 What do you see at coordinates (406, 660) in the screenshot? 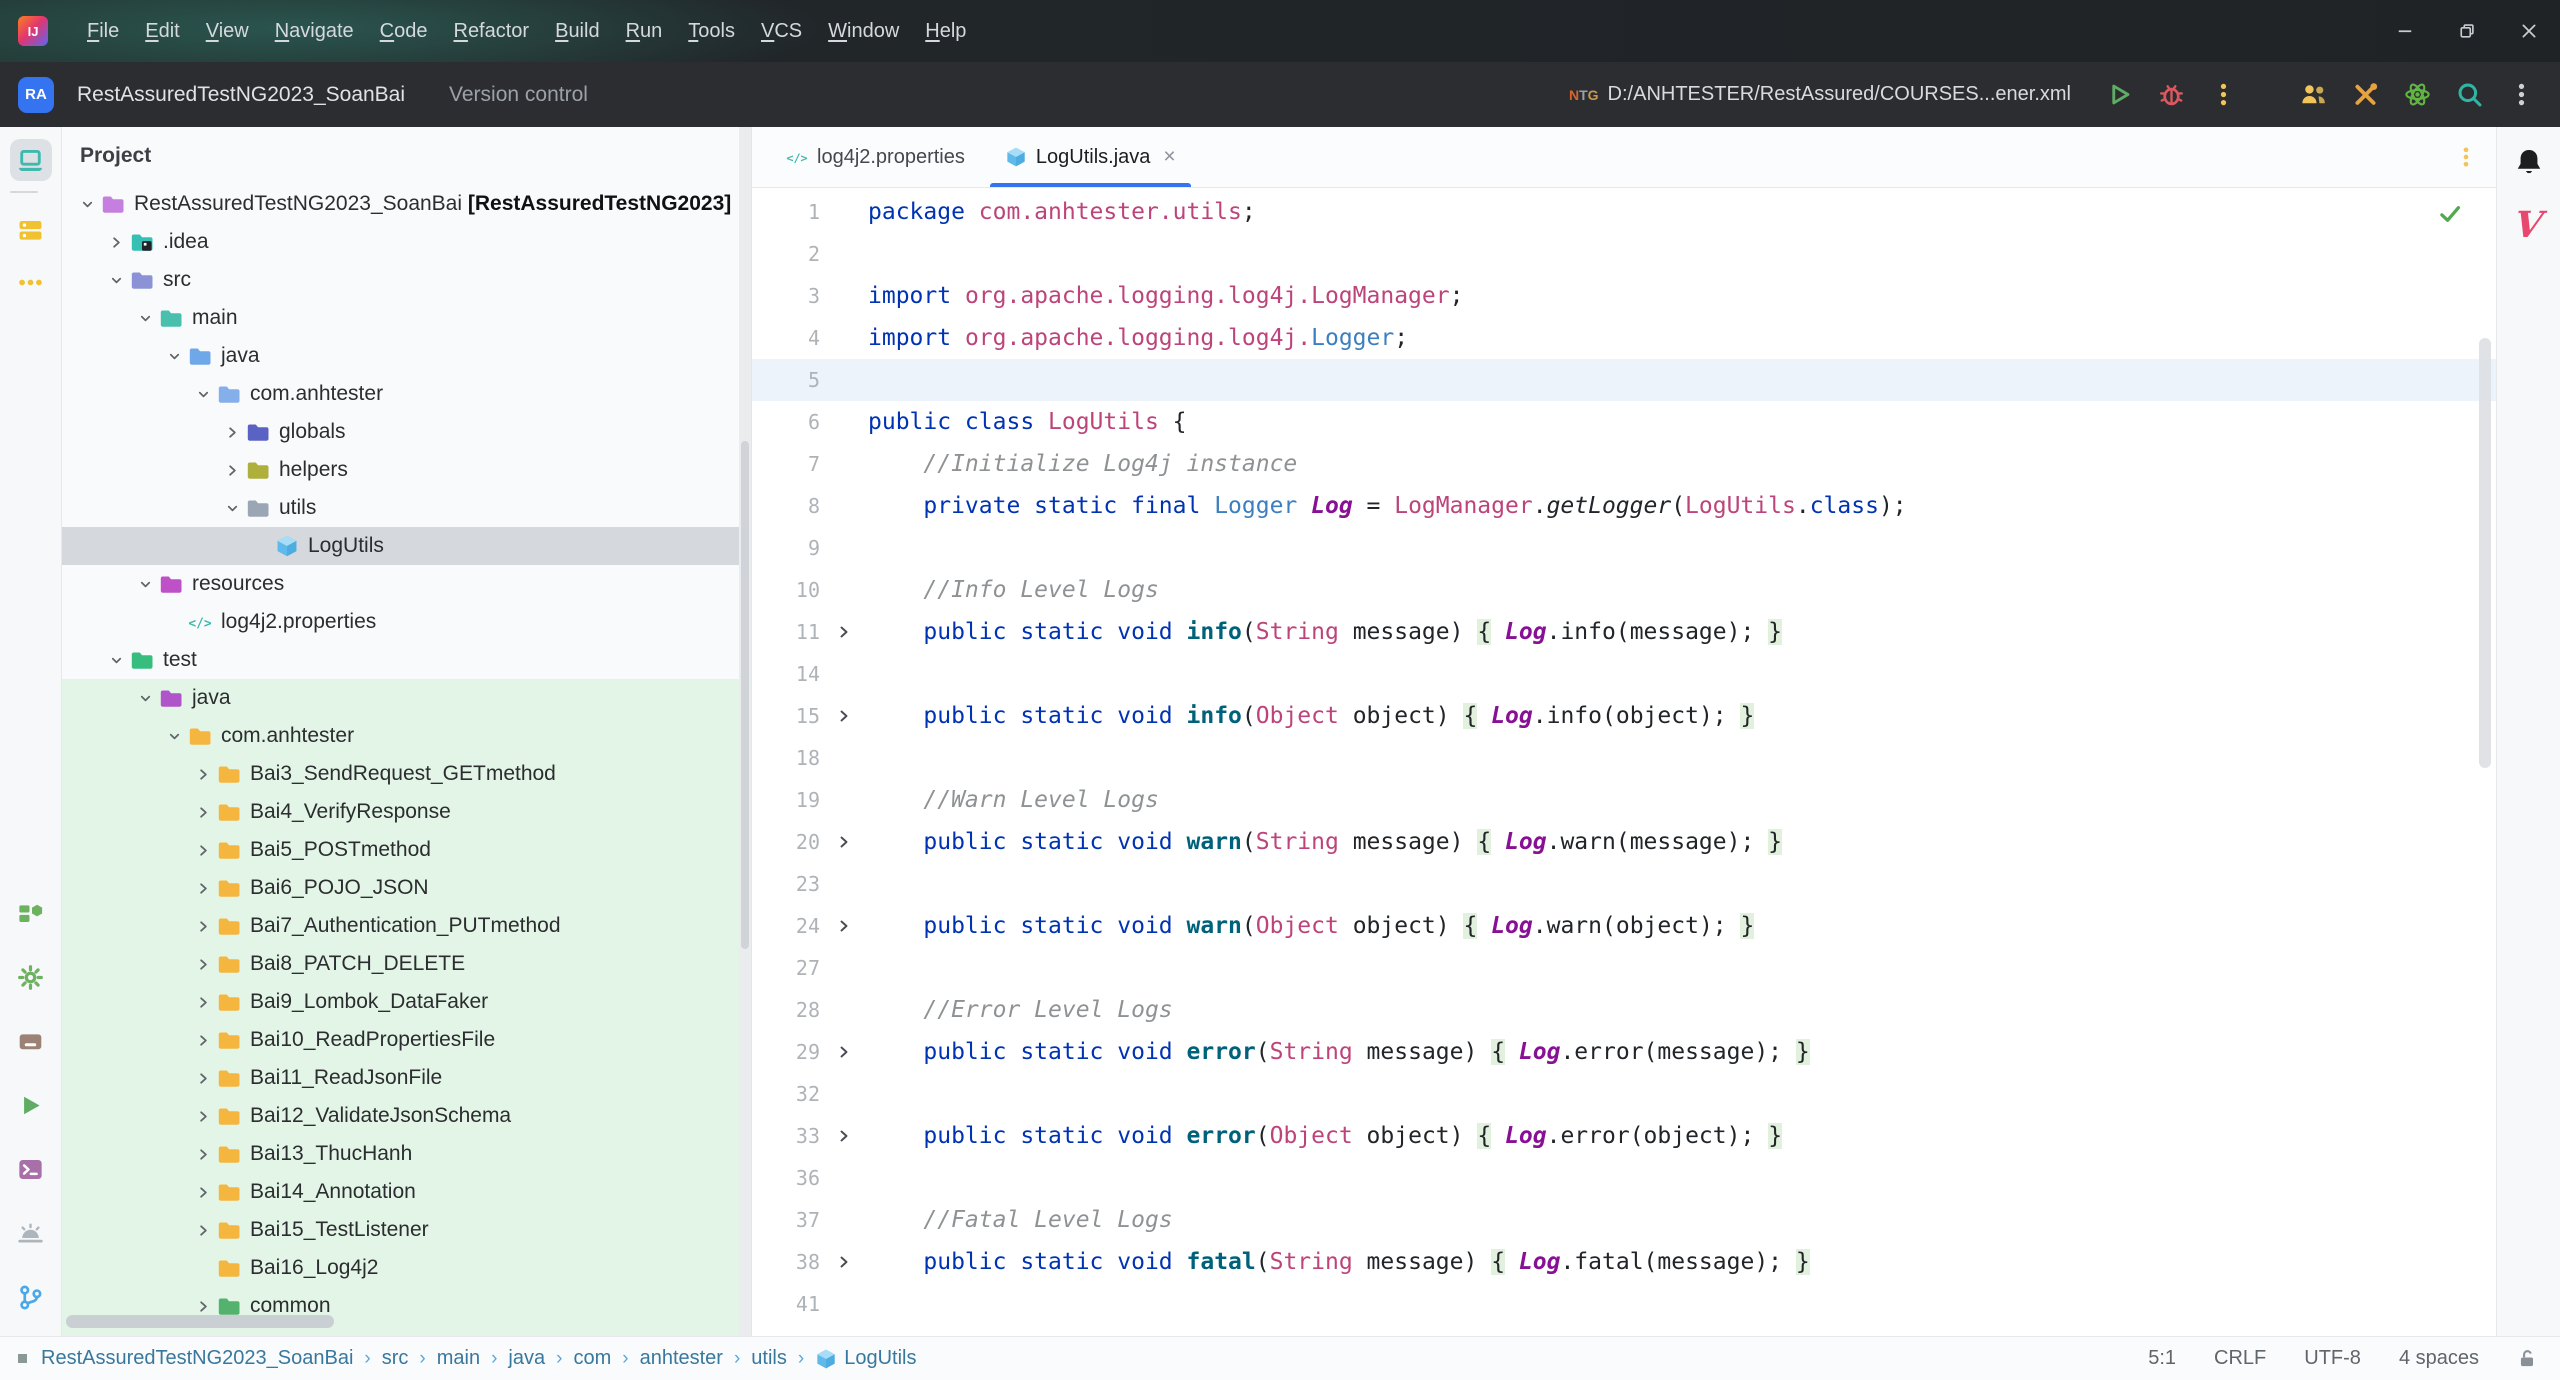
I see `tree-item-test: test` at bounding box center [406, 660].